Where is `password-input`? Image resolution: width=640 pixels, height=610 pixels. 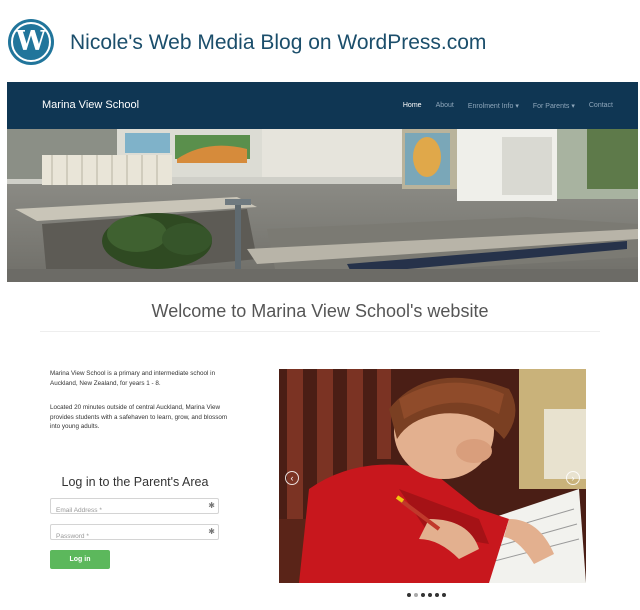 password-input is located at coordinates (128, 536).